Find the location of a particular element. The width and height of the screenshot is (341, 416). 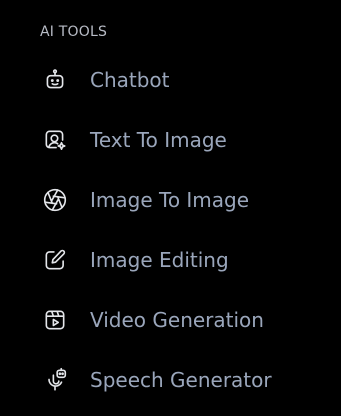

section-title: AI TOOLS is located at coordinates (74, 32).